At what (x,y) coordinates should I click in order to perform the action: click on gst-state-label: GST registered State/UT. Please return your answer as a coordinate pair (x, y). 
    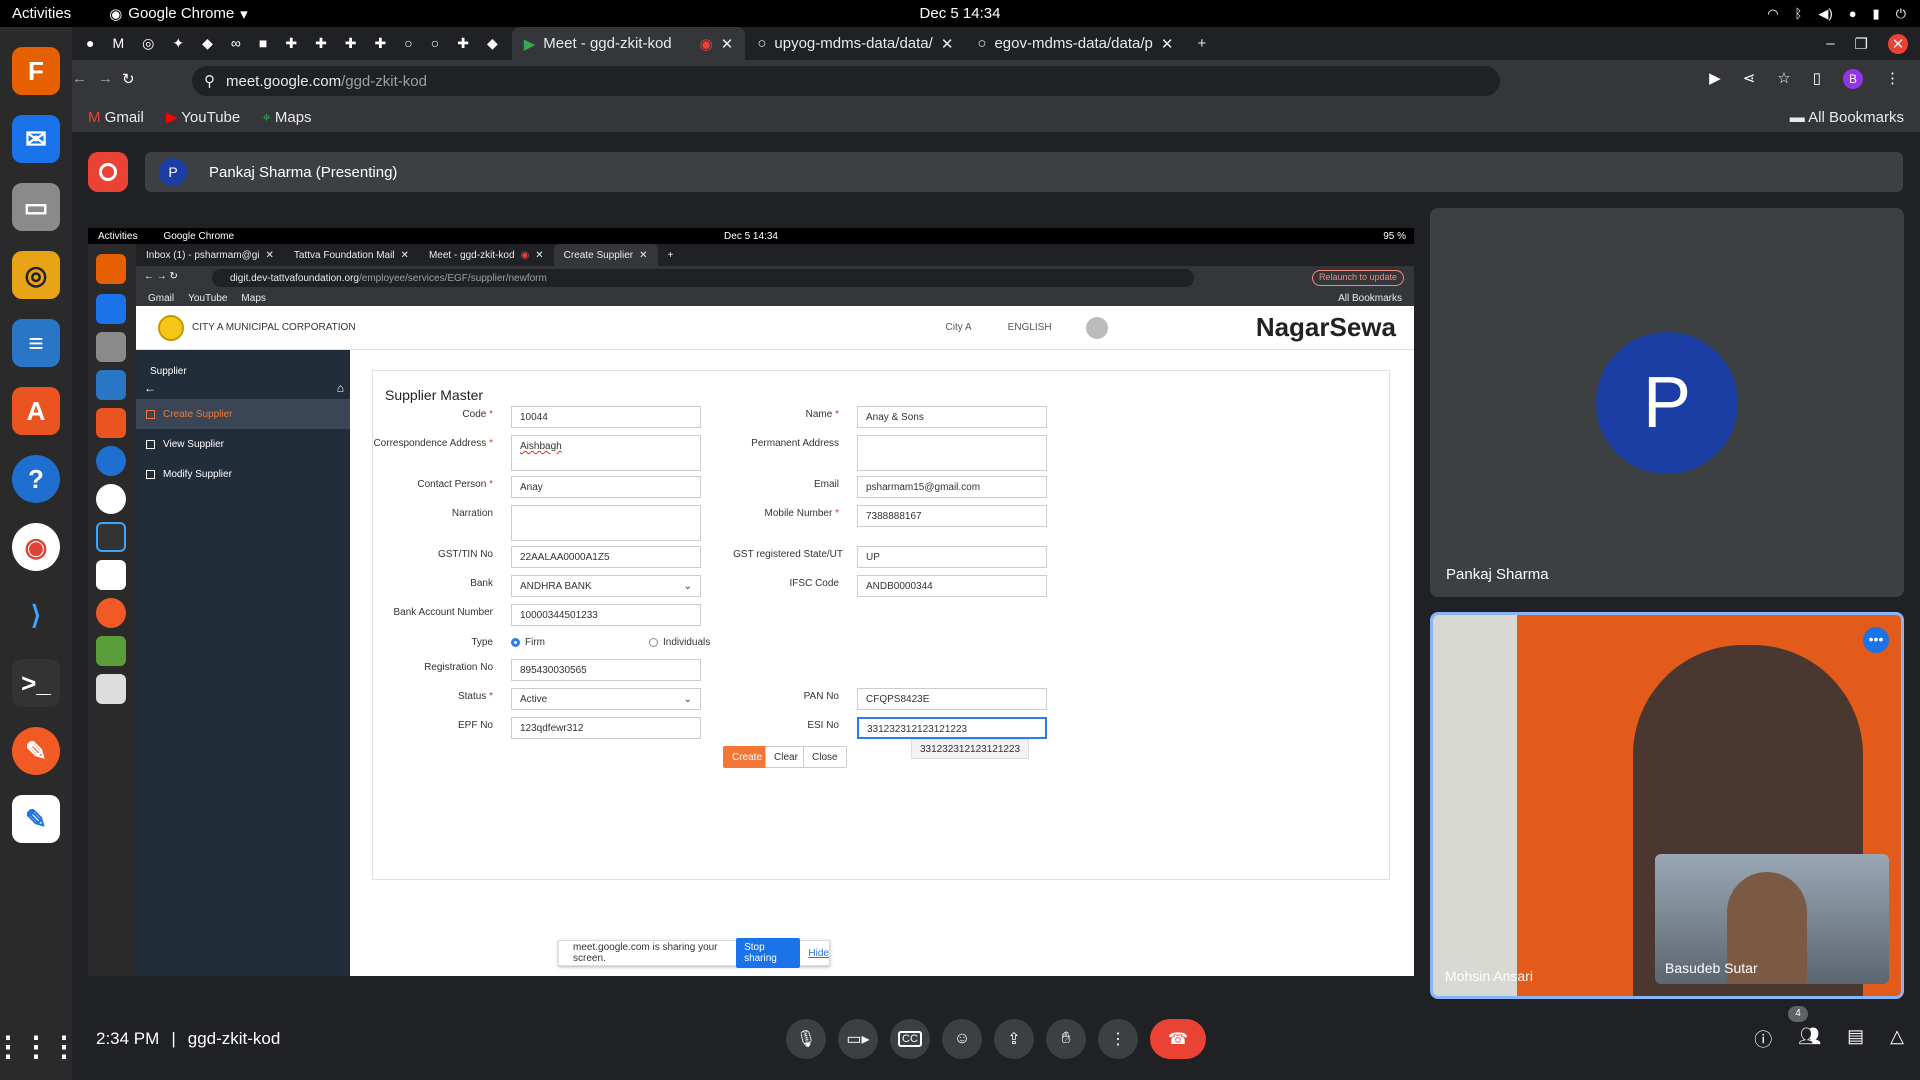
    Looking at the image, I should click on (788, 554).